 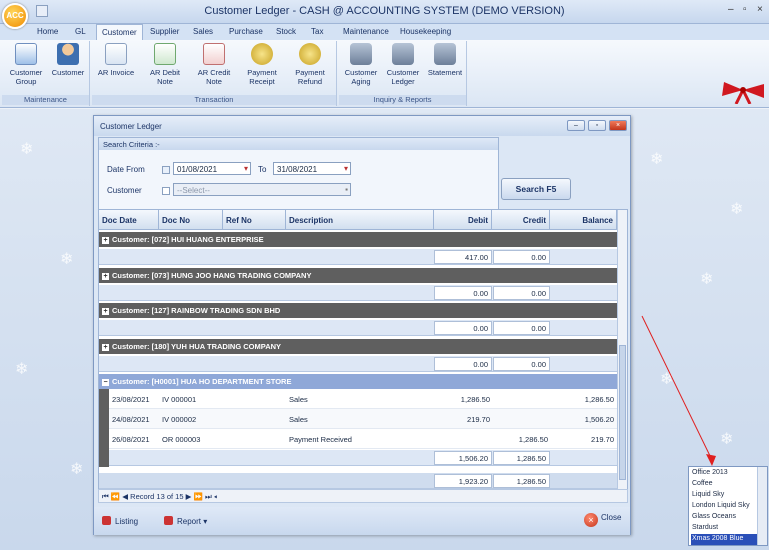 I want to click on group-row: + Customer: [180] YUH HUA TRADING COMPANY, so click(x=358, y=346).